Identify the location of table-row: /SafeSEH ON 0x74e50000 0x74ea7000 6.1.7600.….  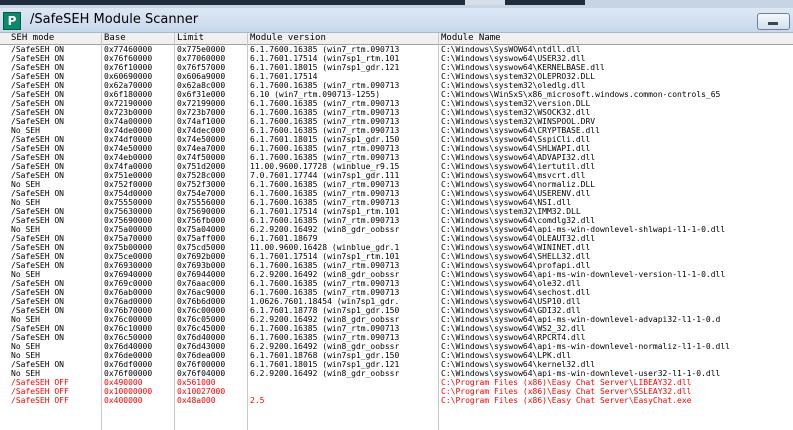
(396, 148).